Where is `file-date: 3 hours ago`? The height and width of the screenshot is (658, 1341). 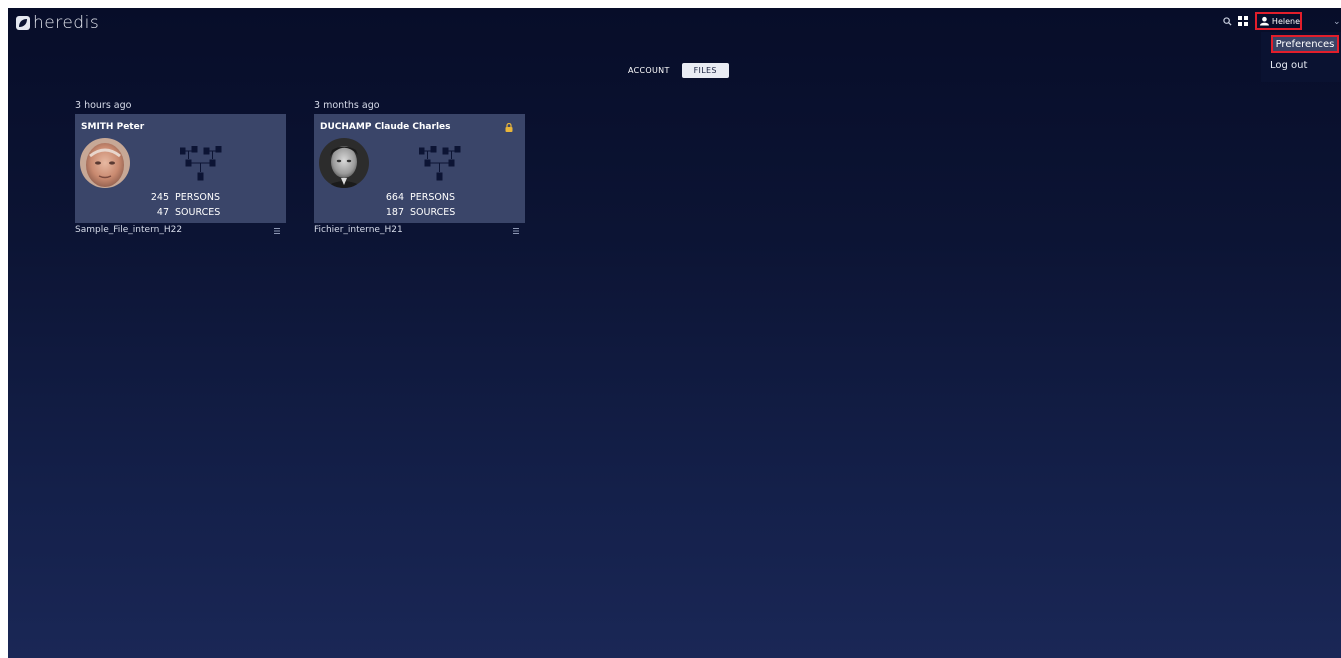 file-date: 3 hours ago is located at coordinates (103, 105).